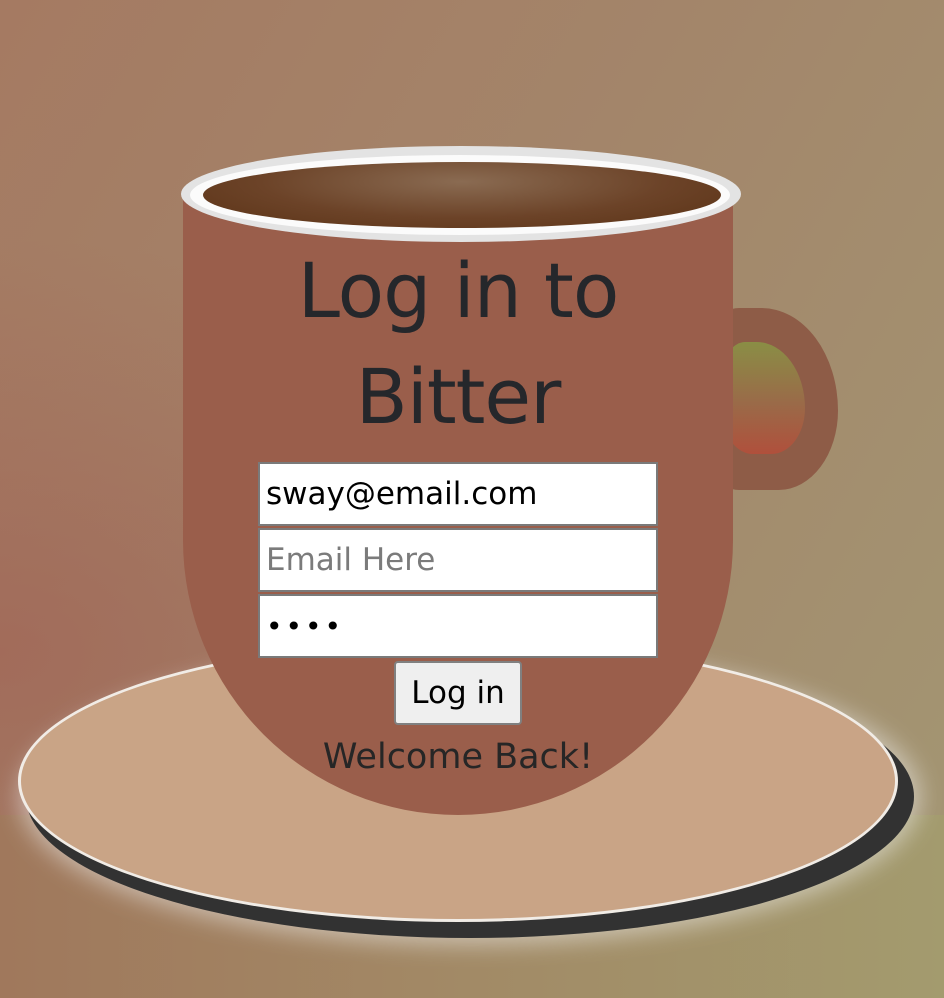 The image size is (944, 998). I want to click on coffee-surface, so click(462, 195).